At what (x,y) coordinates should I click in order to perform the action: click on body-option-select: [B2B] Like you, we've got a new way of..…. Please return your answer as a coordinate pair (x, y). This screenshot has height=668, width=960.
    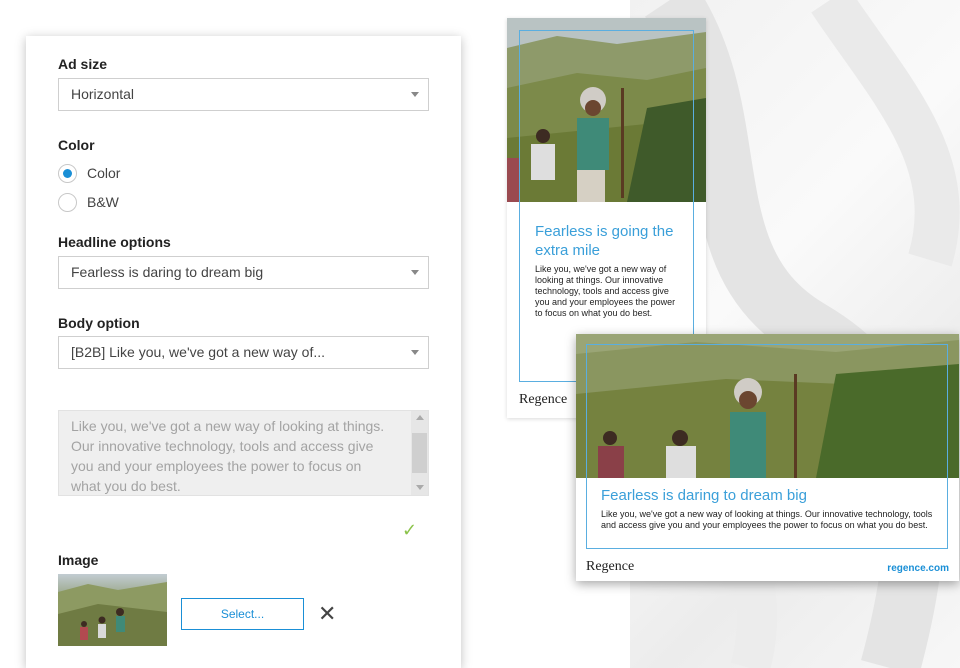
    Looking at the image, I should click on (243, 352).